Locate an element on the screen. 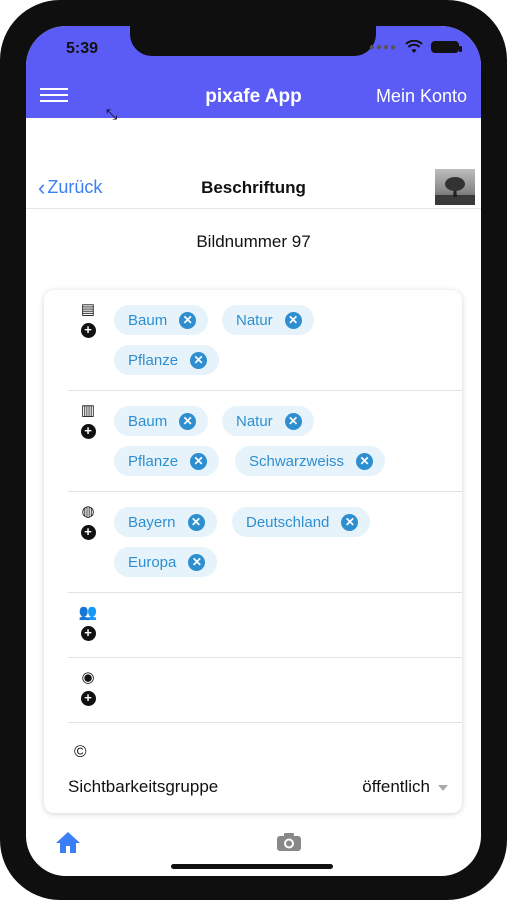 This screenshot has width=507, height=900. add-location-button: + is located at coordinates (88, 532).